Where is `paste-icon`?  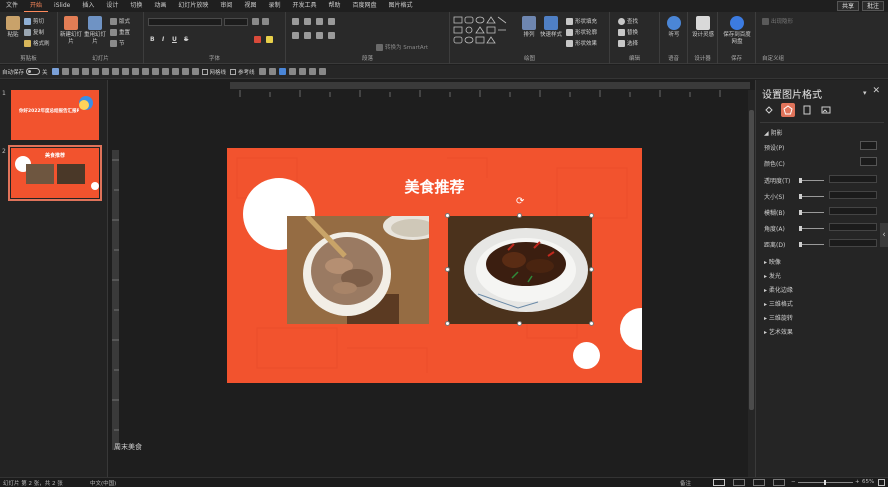
paste-icon is located at coordinates (125, 71).